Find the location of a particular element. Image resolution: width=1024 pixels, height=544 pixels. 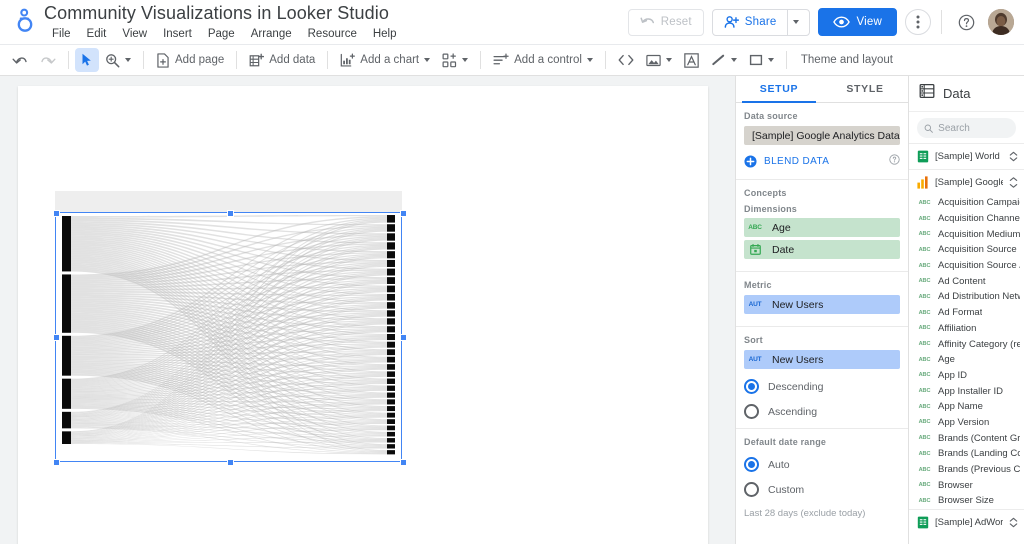

community-visualizations-button is located at coordinates (455, 60).